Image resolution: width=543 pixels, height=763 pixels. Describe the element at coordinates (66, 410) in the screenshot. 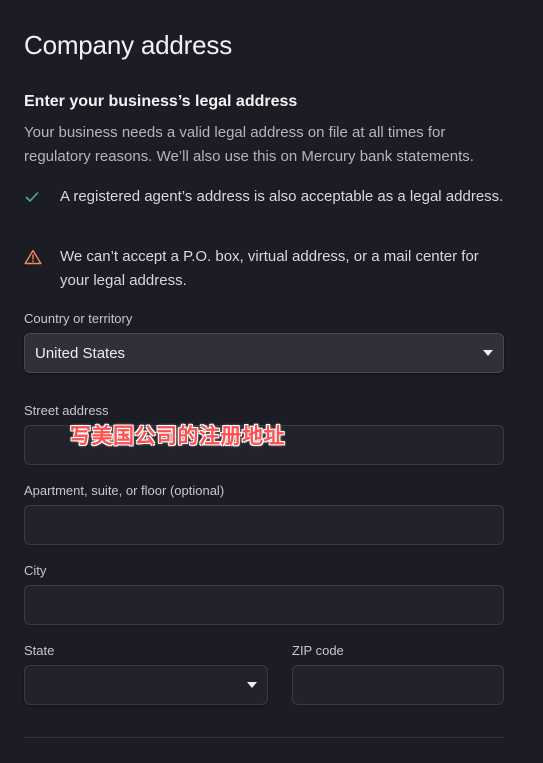

I see `street-label: Street address` at that location.